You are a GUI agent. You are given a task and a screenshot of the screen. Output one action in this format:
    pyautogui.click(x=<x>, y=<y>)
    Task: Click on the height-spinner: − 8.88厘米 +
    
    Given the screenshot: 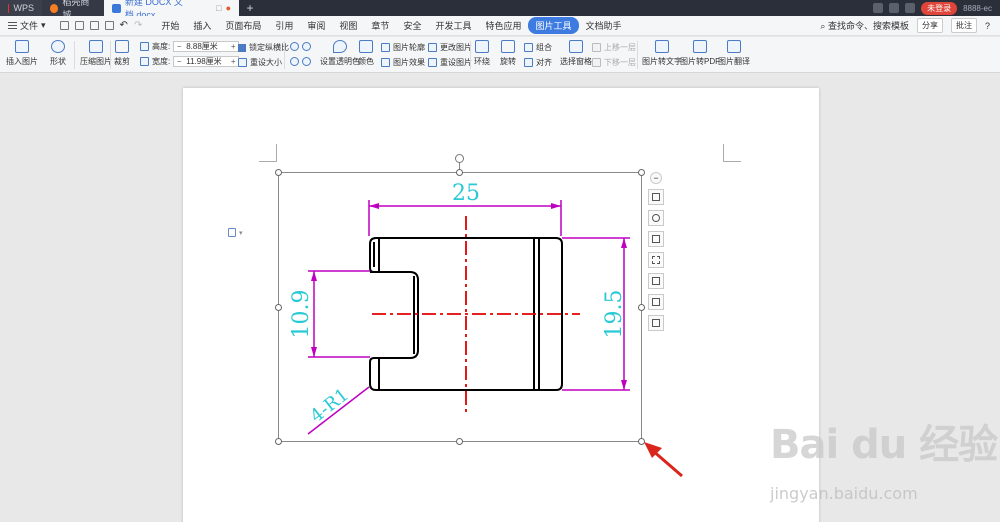 What is the action you would take?
    pyautogui.click(x=206, y=46)
    